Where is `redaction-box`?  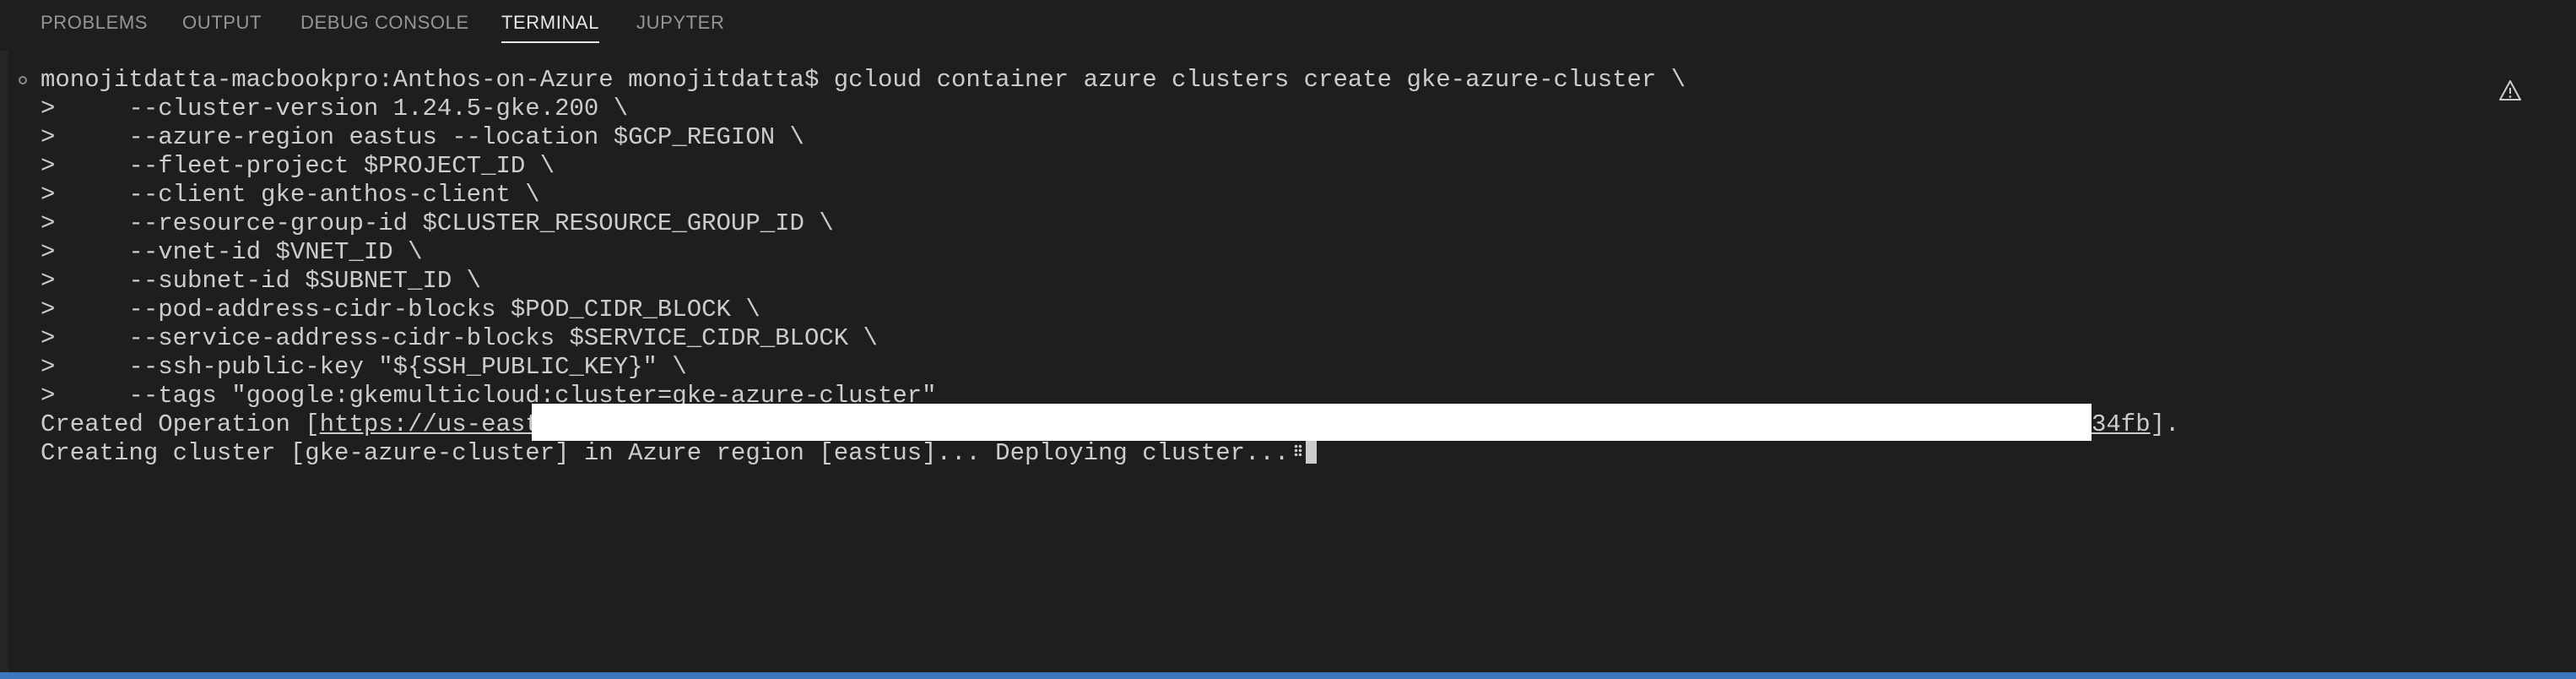
redaction-box is located at coordinates (1312, 422).